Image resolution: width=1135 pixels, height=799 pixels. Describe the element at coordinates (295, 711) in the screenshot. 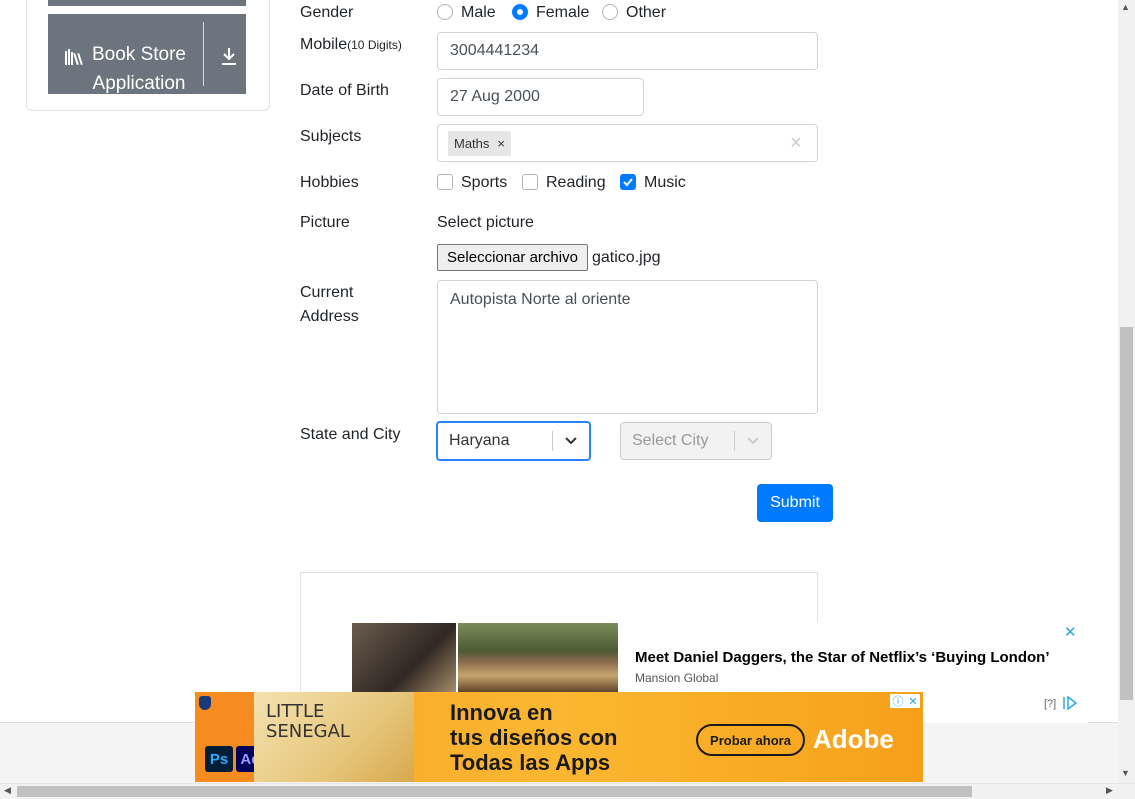

I see `poster-title-line1: LITTLE` at that location.